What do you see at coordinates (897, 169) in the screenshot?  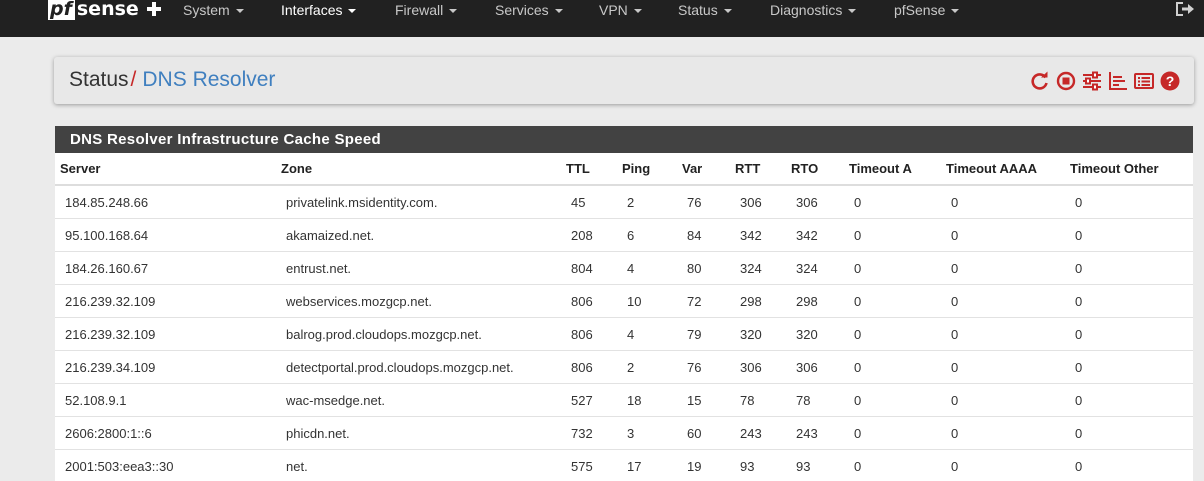 I see `column-header: Timeout A` at bounding box center [897, 169].